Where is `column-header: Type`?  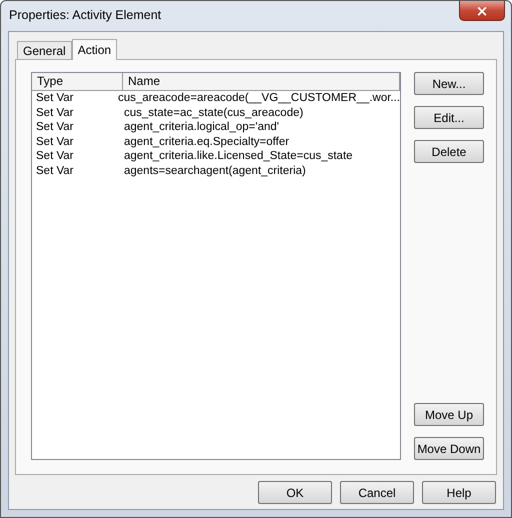 column-header: Type is located at coordinates (77, 81).